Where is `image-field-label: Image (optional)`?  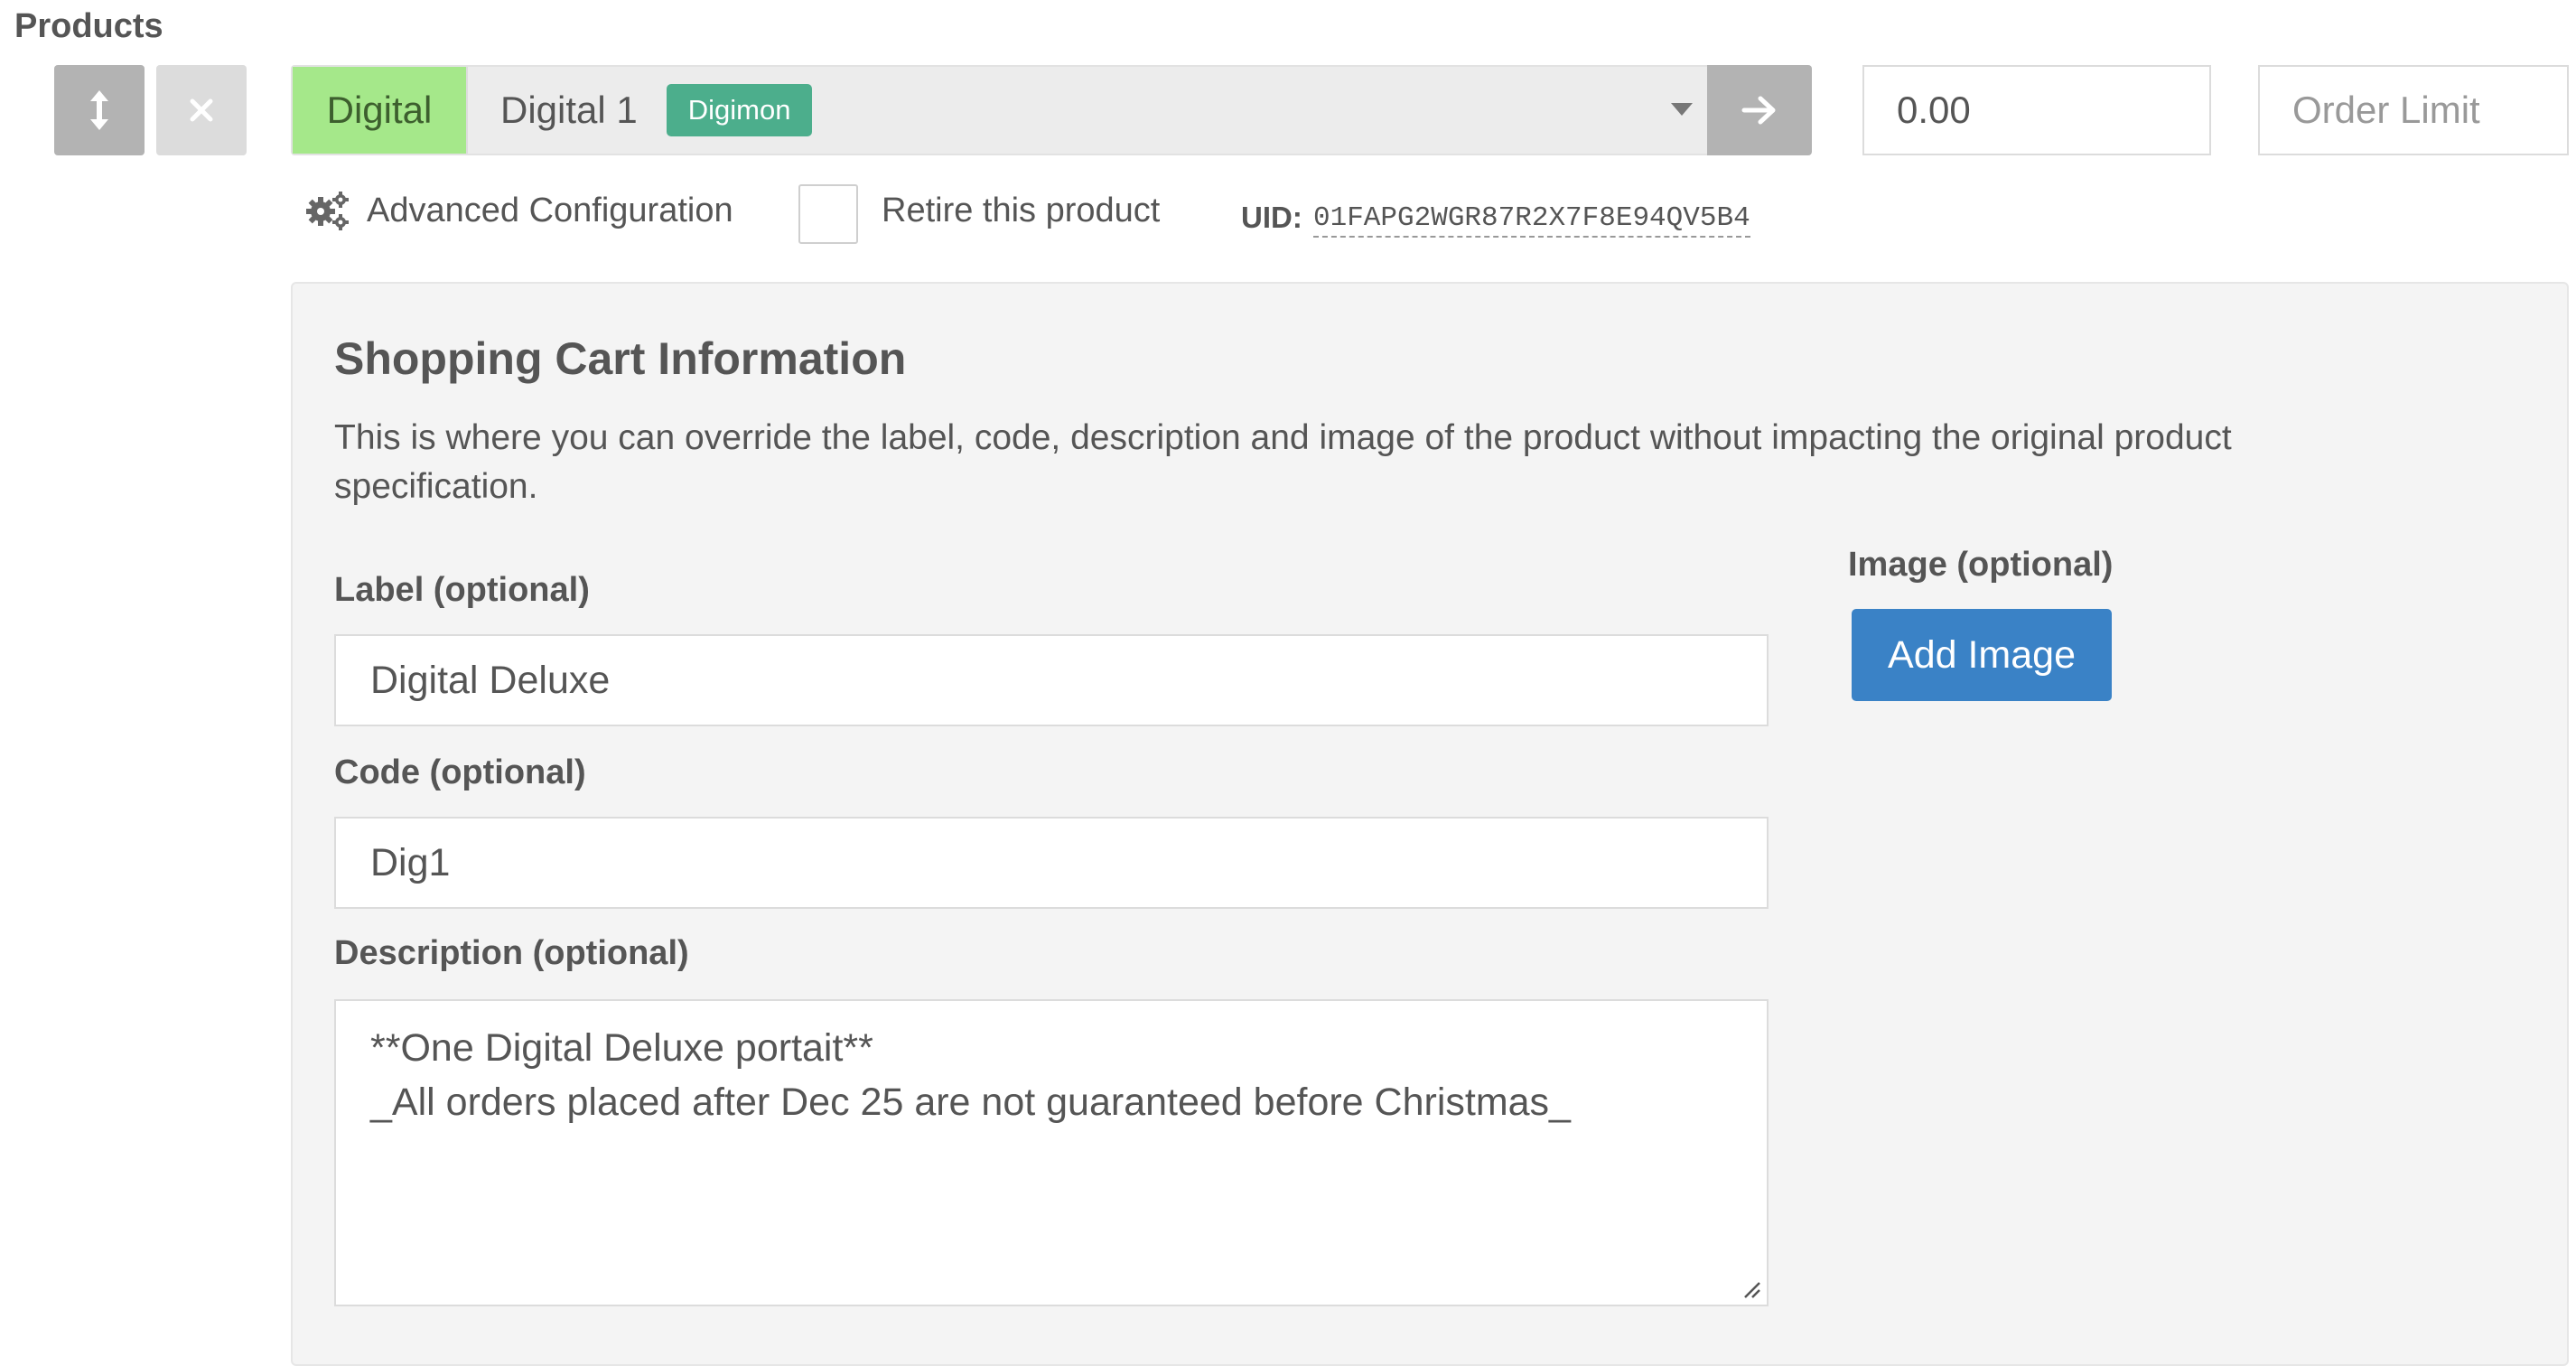
image-field-label: Image (optional) is located at coordinates (1981, 565).